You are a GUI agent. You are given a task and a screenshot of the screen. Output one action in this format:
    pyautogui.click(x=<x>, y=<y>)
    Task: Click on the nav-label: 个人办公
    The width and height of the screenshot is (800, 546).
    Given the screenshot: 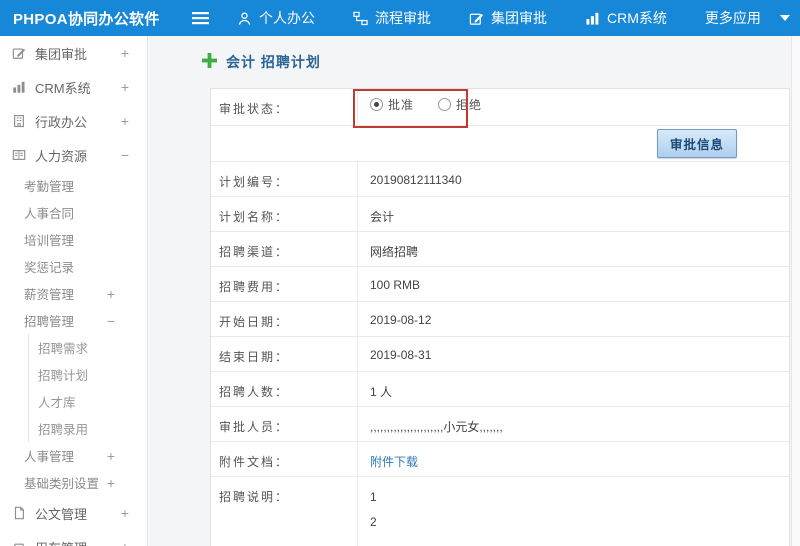 What is the action you would take?
    pyautogui.click(x=287, y=18)
    